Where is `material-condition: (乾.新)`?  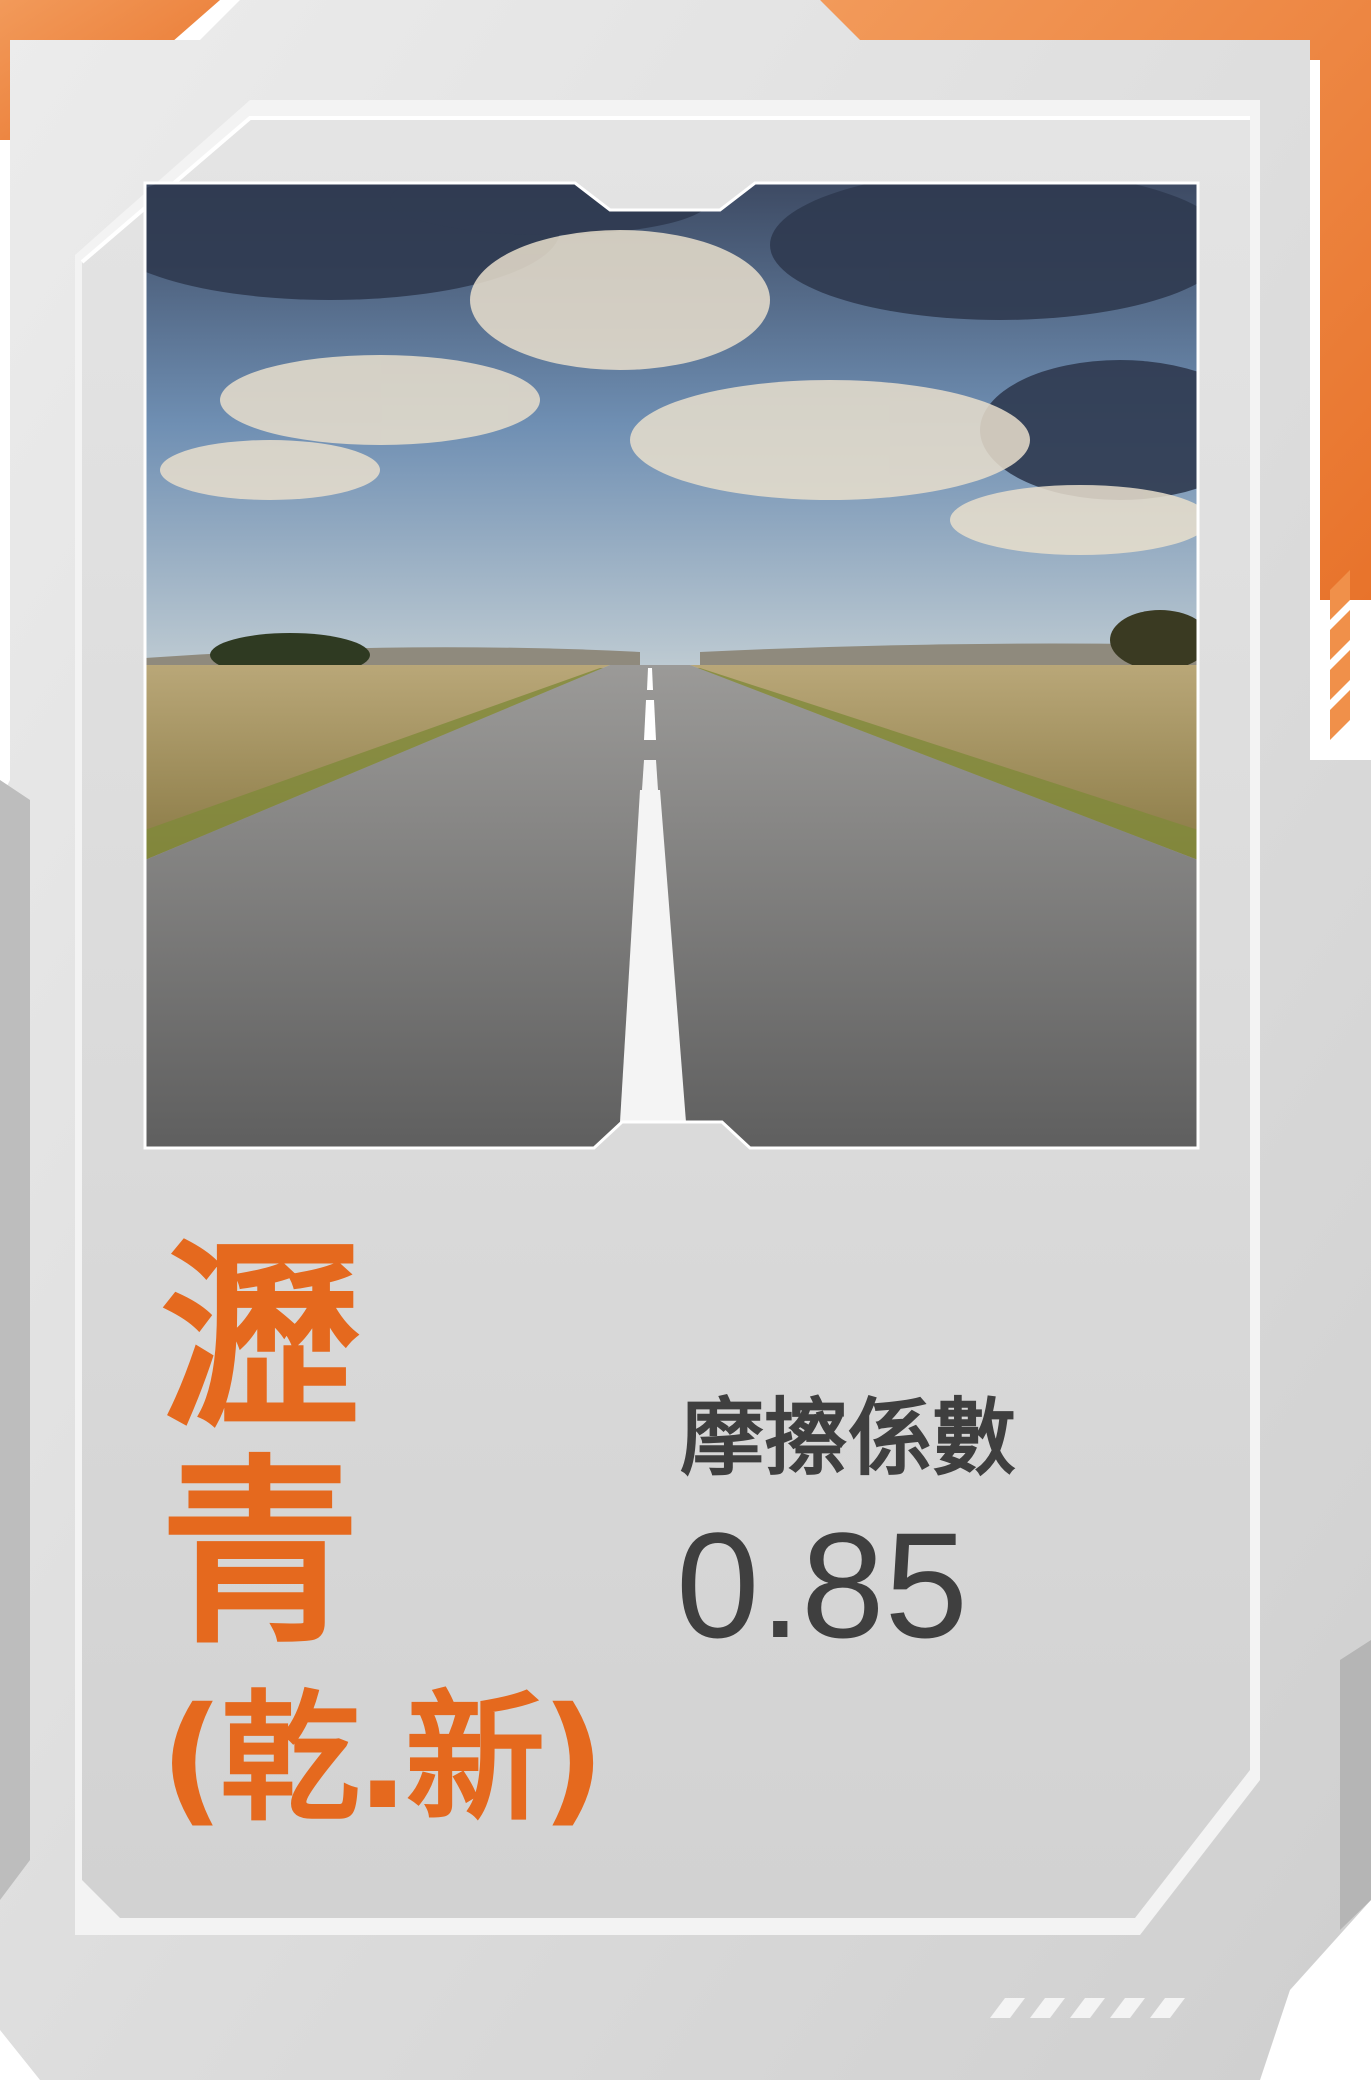
material-condition: (乾.新) is located at coordinates (382, 1759).